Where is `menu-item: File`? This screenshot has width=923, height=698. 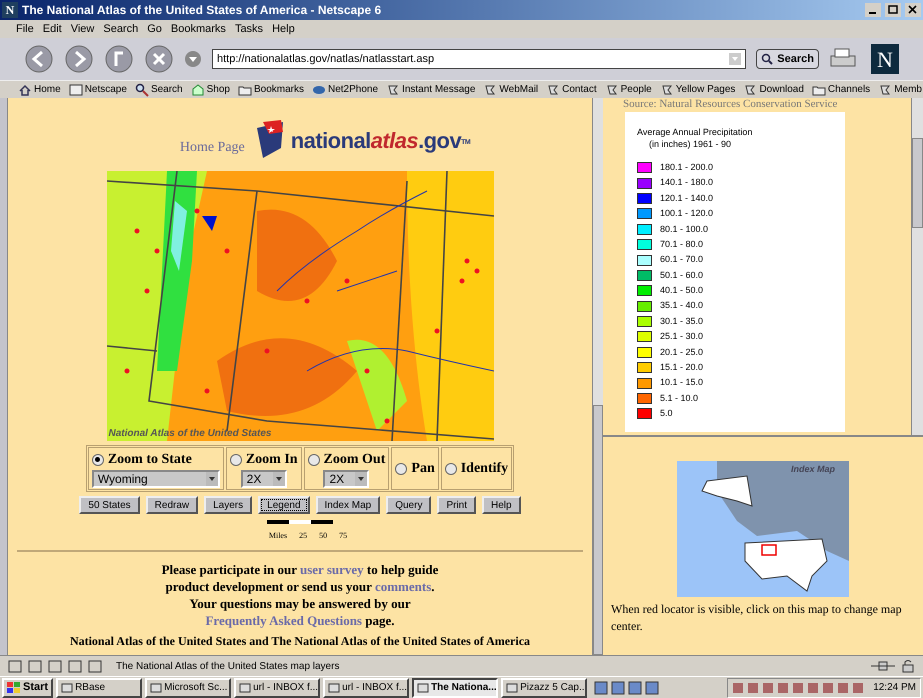 menu-item: File is located at coordinates (25, 29).